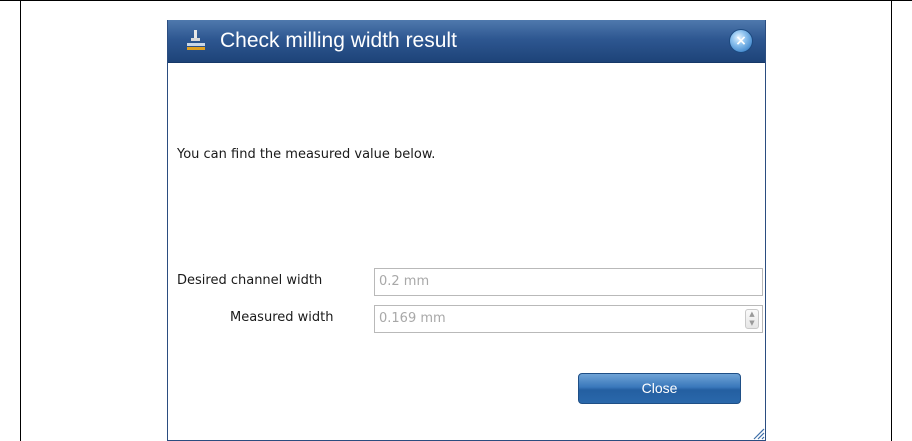 The image size is (912, 441). I want to click on measured-width-spinner: ▲ ▼, so click(752, 319).